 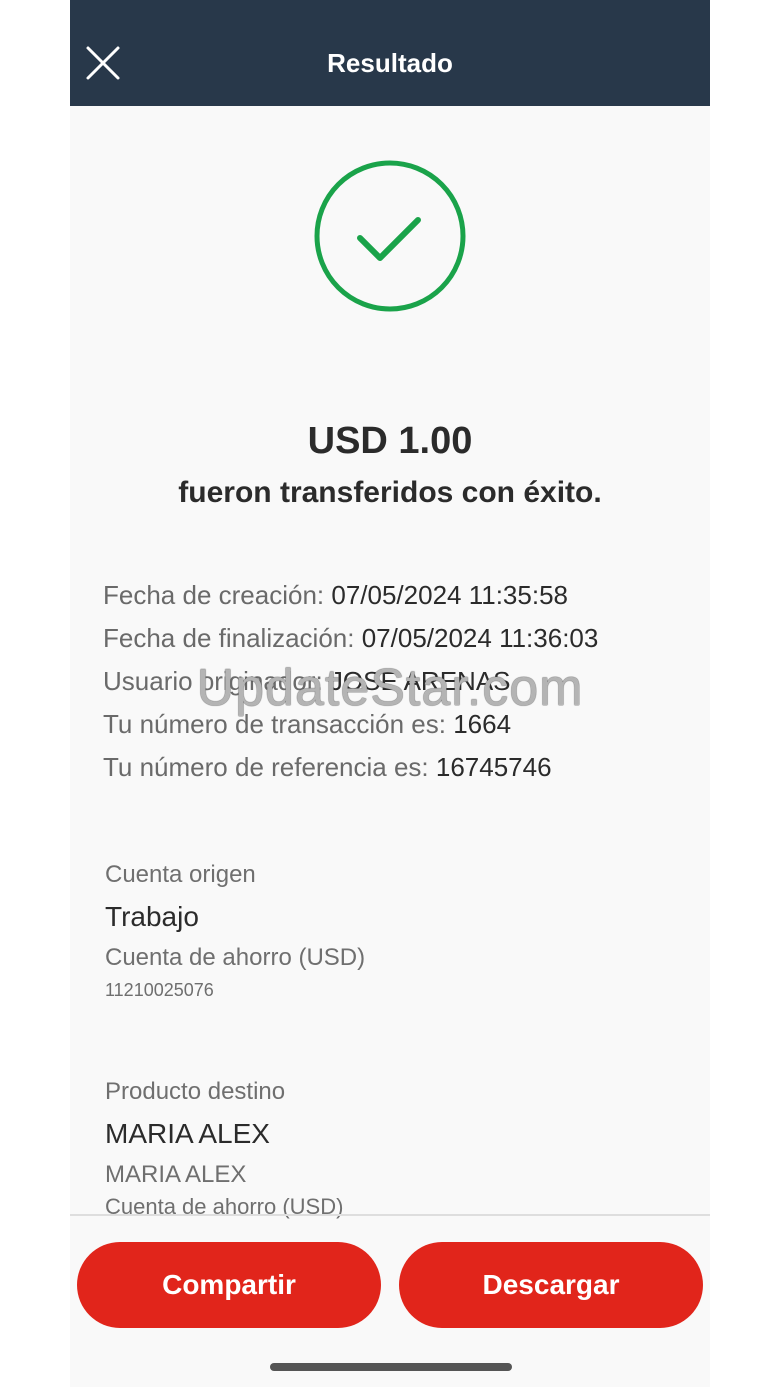 What do you see at coordinates (391, 1367) in the screenshot?
I see `home-indicator` at bounding box center [391, 1367].